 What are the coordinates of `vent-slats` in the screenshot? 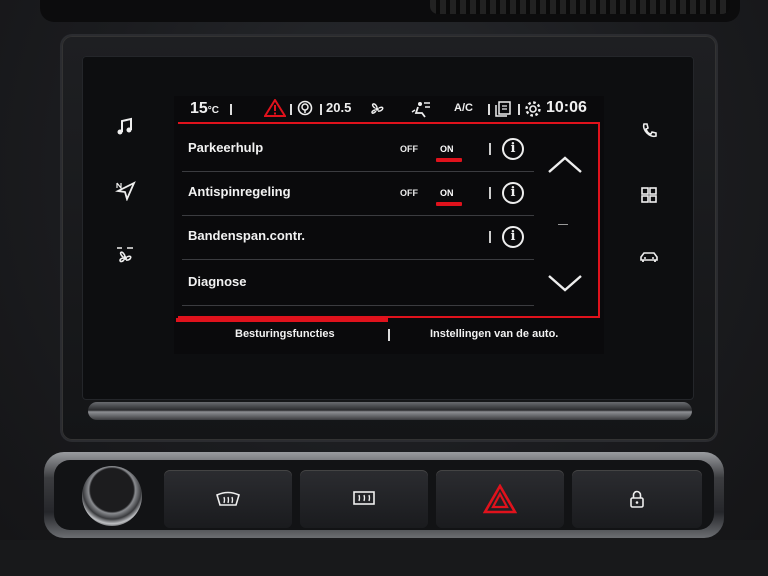 It's located at (580, 7).